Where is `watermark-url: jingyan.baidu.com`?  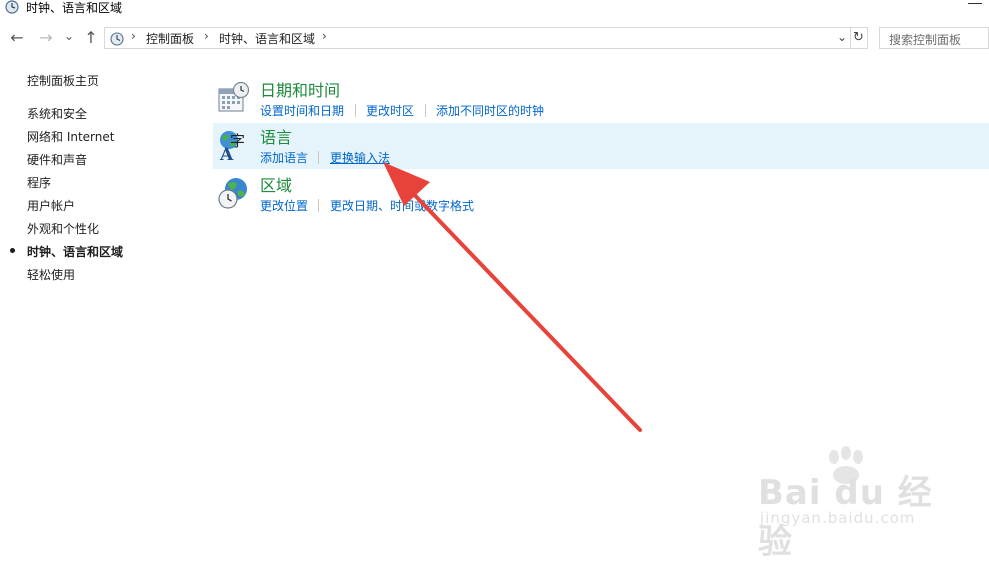 watermark-url: jingyan.baidu.com is located at coordinates (838, 518).